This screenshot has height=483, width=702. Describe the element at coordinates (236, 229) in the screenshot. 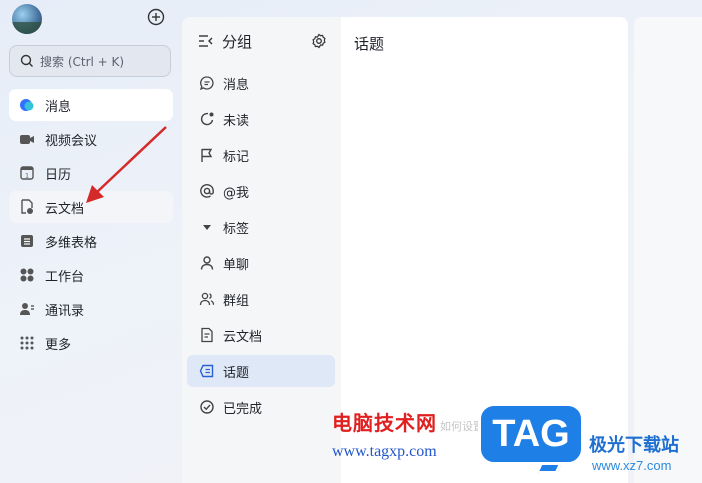

I see `group-item-label: 标签` at that location.